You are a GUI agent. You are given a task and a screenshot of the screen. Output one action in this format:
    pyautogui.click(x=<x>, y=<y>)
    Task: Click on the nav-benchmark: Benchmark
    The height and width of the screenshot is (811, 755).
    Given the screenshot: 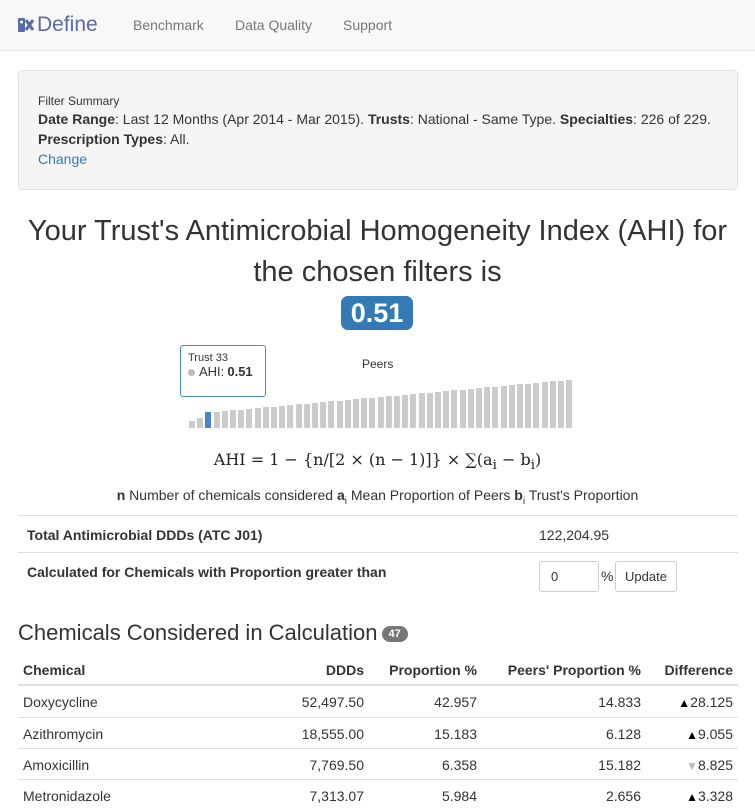 What is the action you would take?
    pyautogui.click(x=168, y=25)
    